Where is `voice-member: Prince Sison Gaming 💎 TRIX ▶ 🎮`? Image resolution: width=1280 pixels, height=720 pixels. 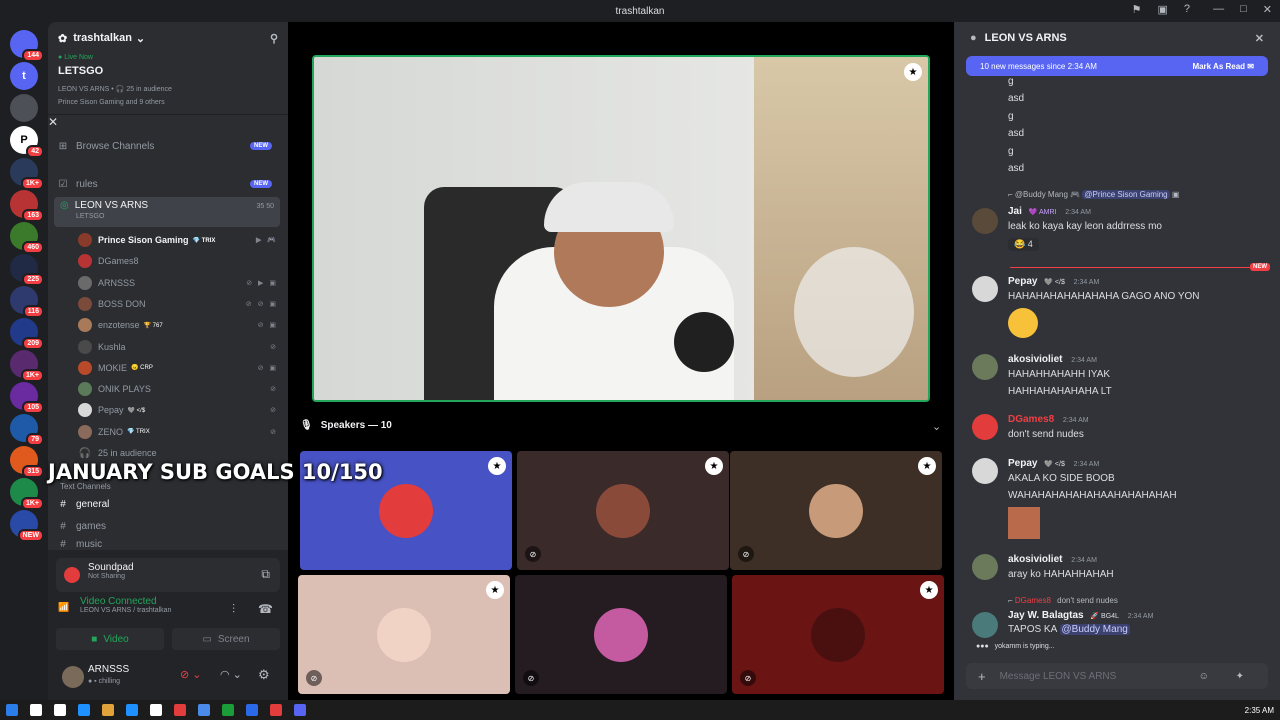 voice-member: Prince Sison Gaming 💎 TRIX ▶ 🎮 is located at coordinates (178, 240).